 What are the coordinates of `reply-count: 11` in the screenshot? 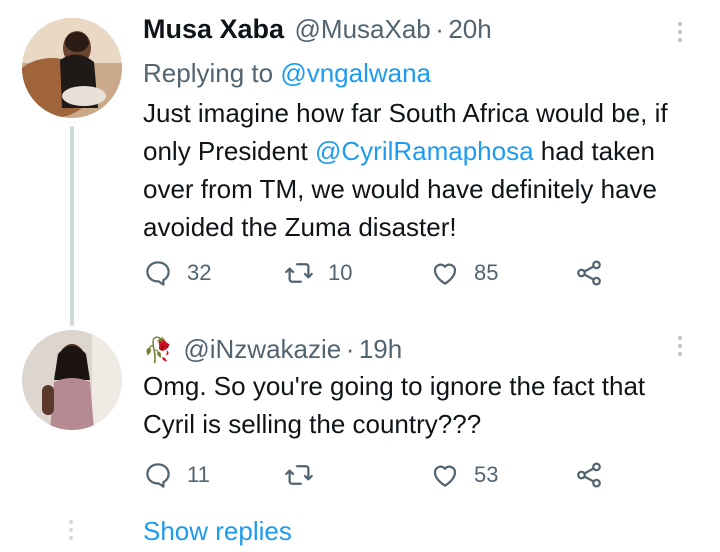 It's located at (198, 474).